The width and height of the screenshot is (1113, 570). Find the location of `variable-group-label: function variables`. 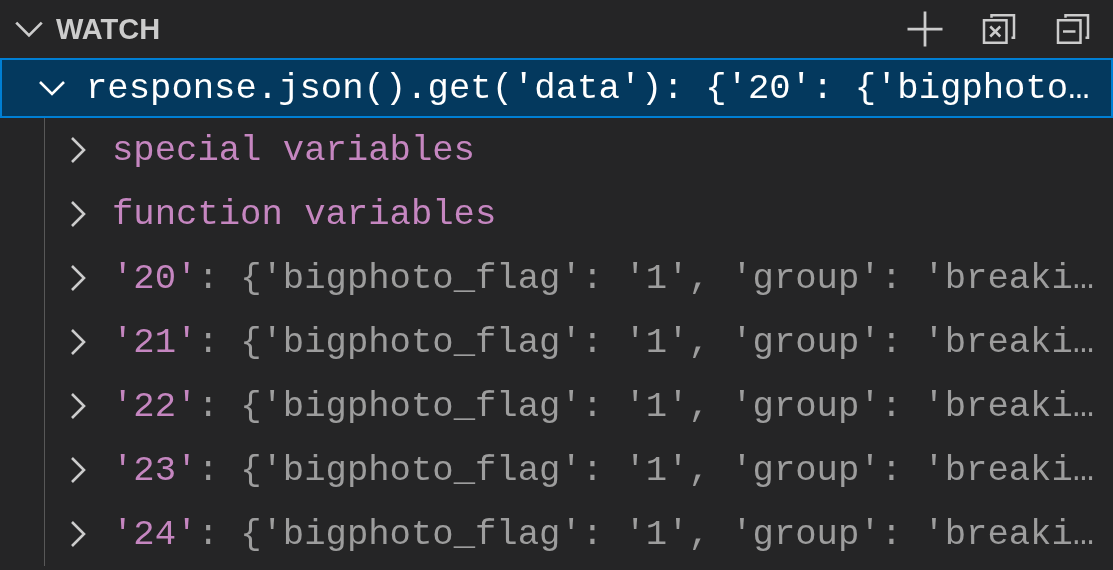

variable-group-label: function variables is located at coordinates (304, 214).